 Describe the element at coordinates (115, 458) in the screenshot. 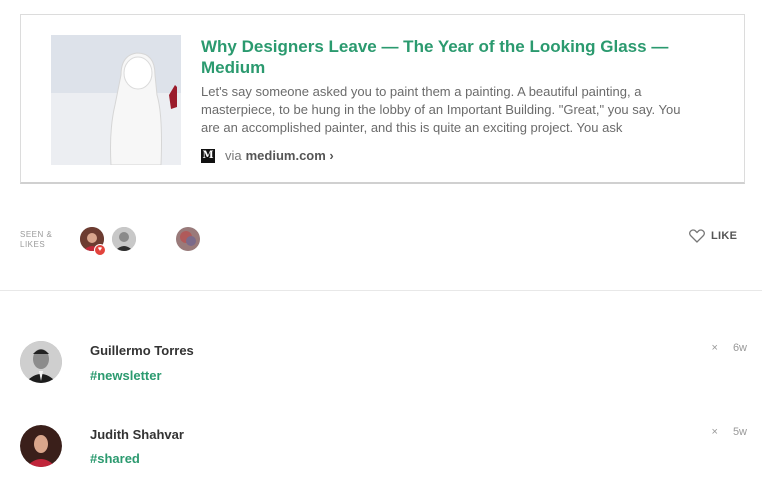

I see `comment-tag: #shared` at that location.